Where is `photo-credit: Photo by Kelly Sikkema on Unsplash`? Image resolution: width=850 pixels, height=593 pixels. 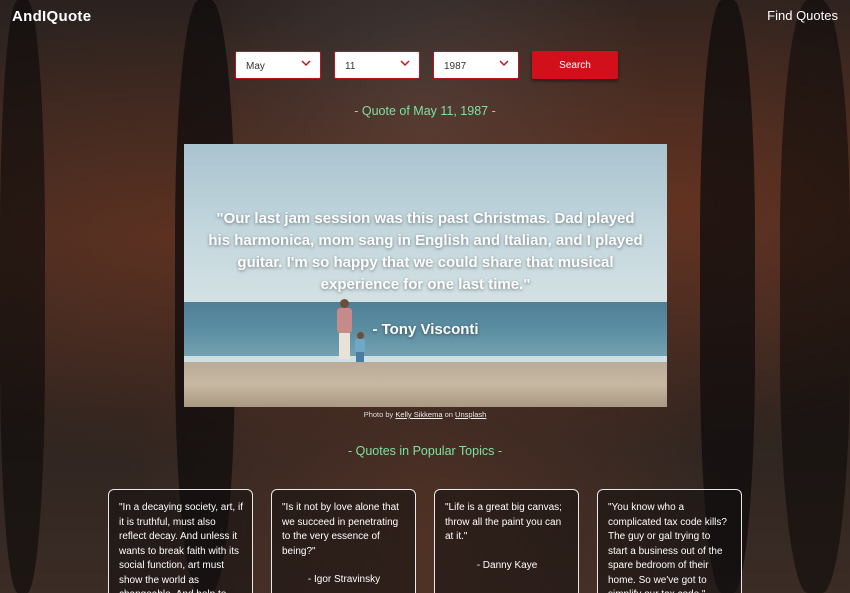 photo-credit: Photo by Kelly Sikkema on Unsplash is located at coordinates (425, 414).